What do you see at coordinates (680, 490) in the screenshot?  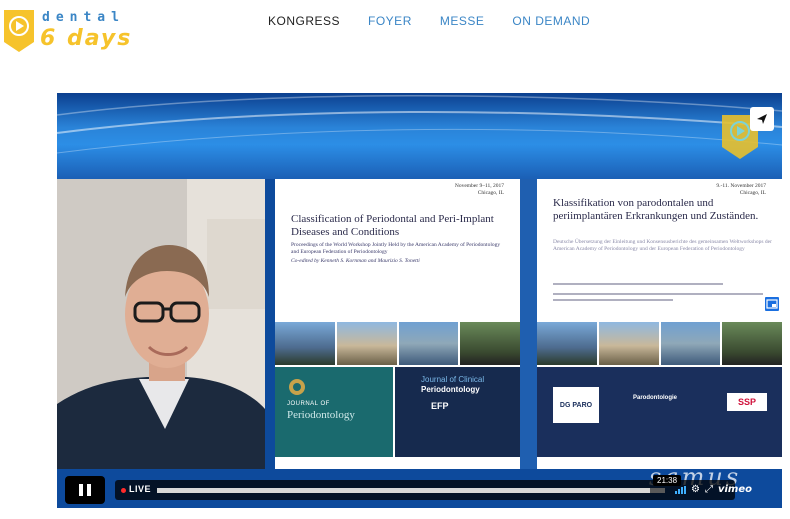 I see `signal-strength-icon` at bounding box center [680, 490].